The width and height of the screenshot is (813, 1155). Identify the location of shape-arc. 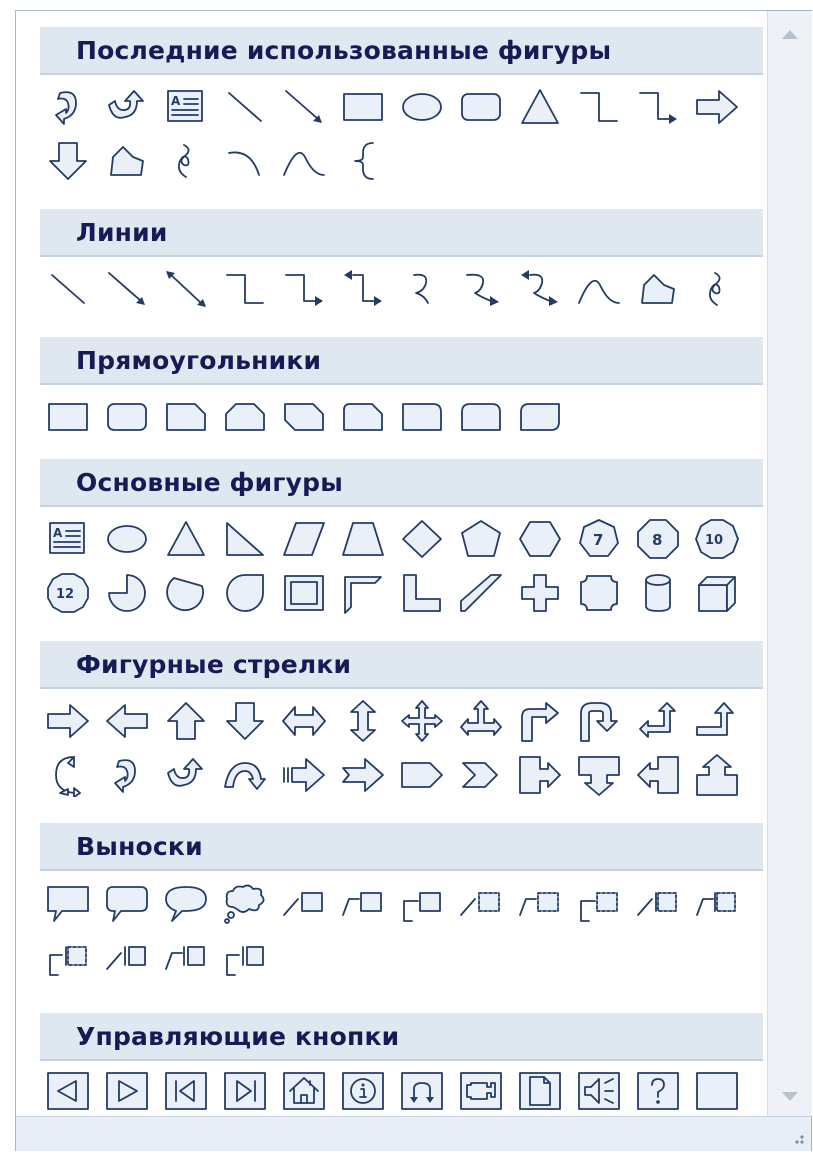
(244, 161).